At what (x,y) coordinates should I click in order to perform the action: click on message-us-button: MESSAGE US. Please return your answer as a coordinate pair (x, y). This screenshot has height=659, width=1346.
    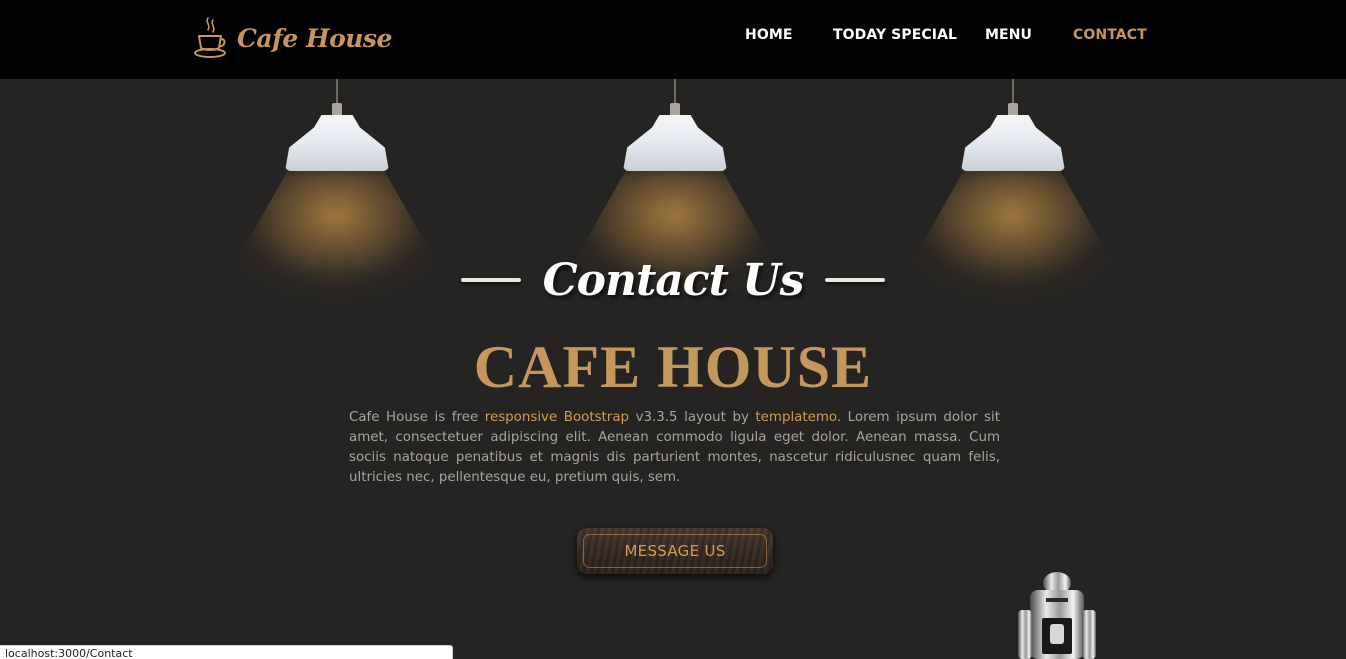
    Looking at the image, I should click on (675, 551).